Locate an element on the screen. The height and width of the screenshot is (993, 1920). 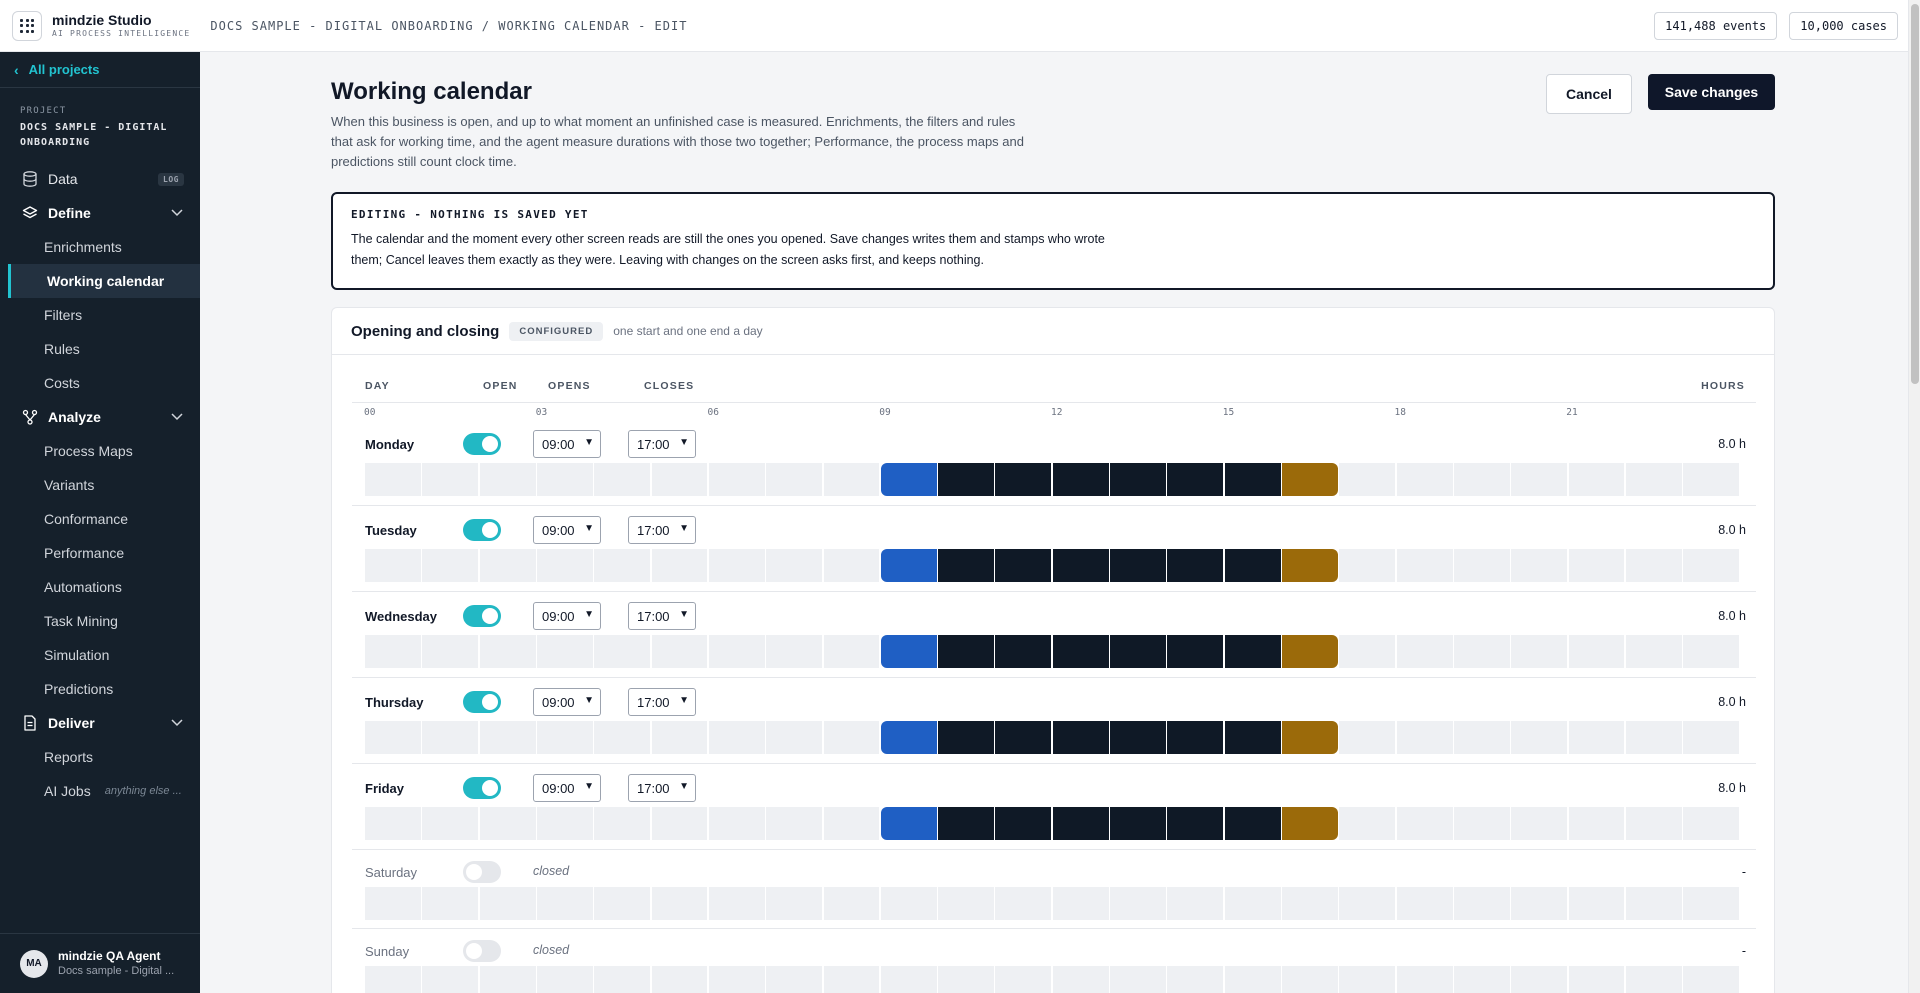
sidebar-section-analyze: Analyze is located at coordinates (100, 417).